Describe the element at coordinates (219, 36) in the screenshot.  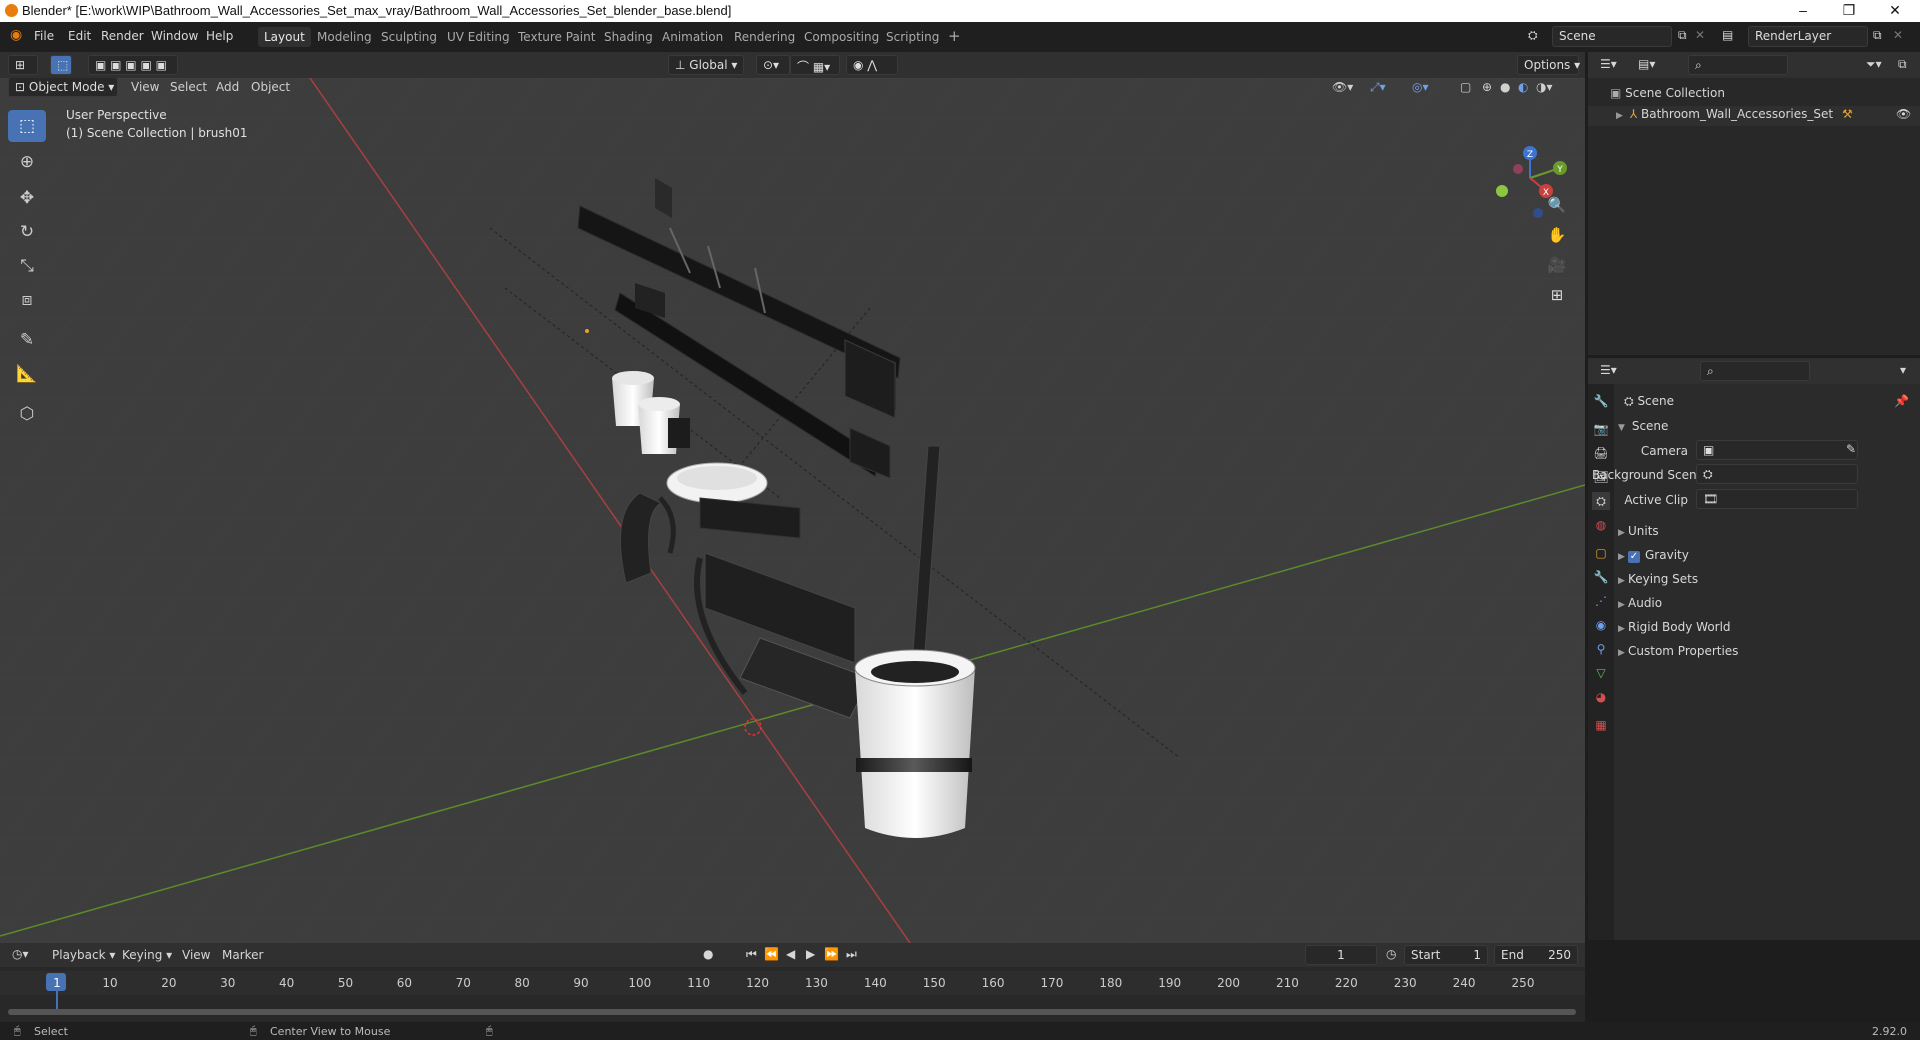
I see `menu-help: Help` at that location.